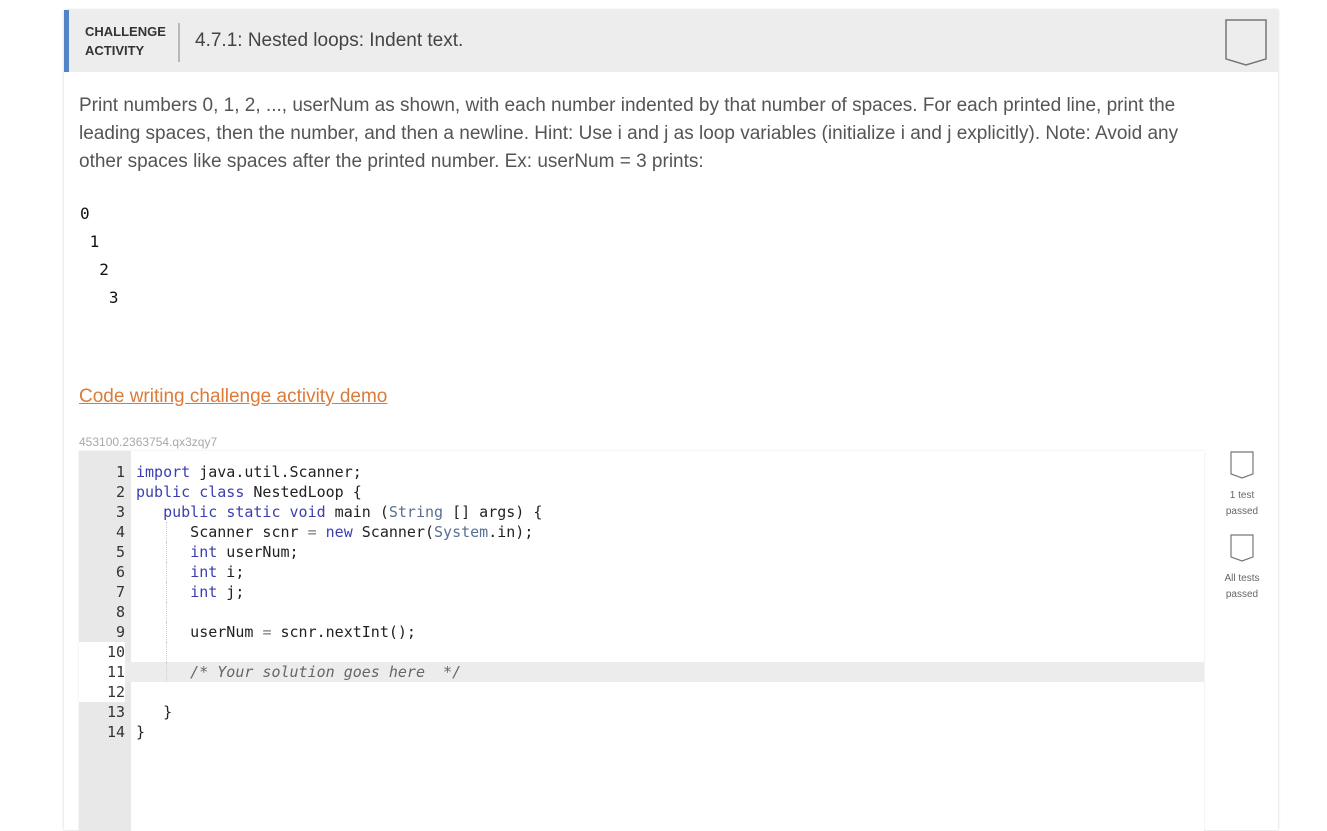 The height and width of the screenshot is (831, 1327). What do you see at coordinates (1242, 504) in the screenshot?
I see `test-status-label: 1 test passed` at bounding box center [1242, 504].